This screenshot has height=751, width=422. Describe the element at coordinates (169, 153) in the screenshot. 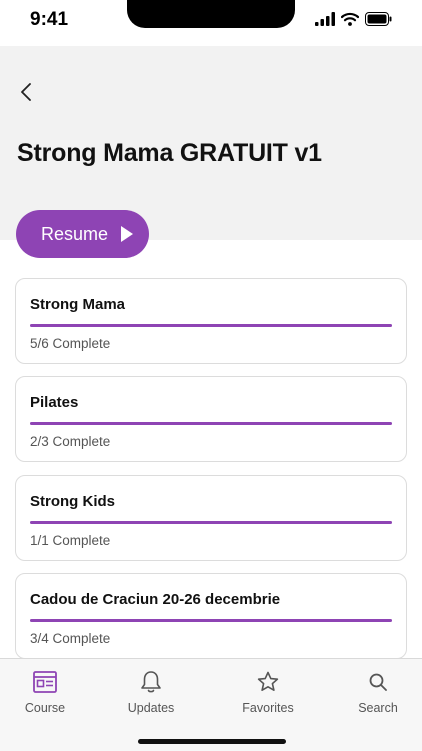

I see `page-title: Strong Mama GRATUIT v1` at that location.